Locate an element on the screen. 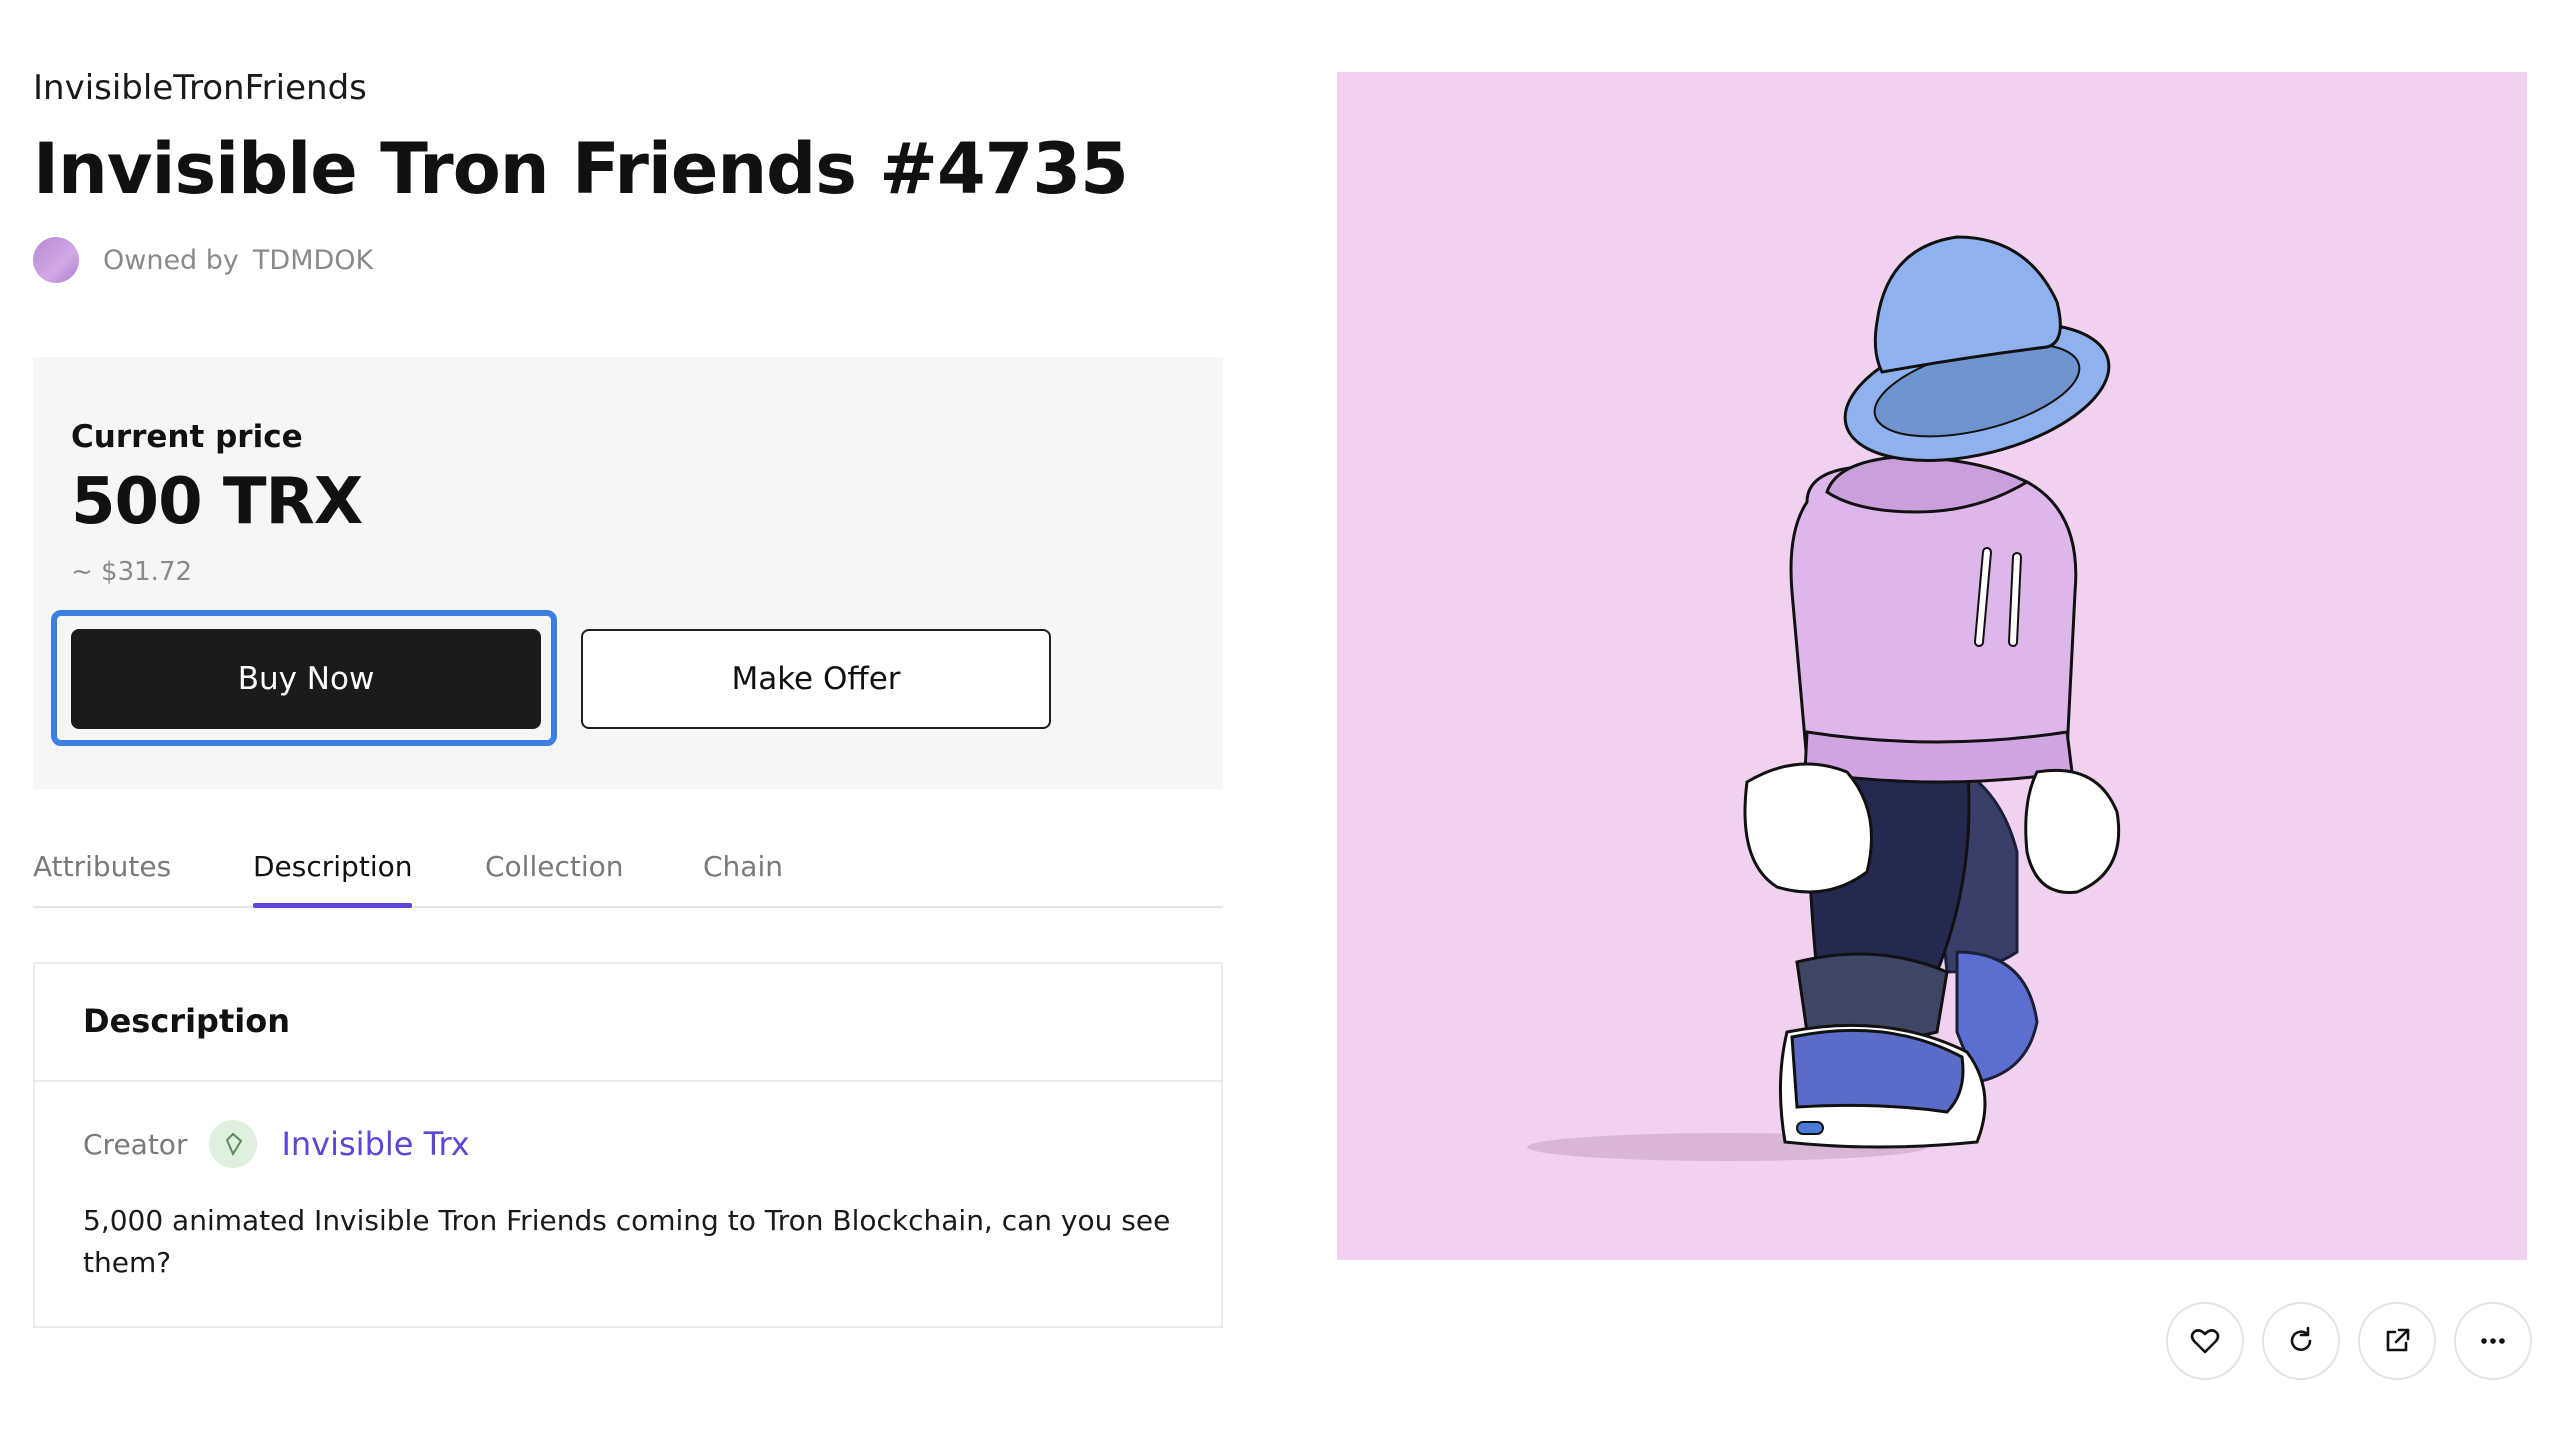  price-label: Current price is located at coordinates (187, 437).